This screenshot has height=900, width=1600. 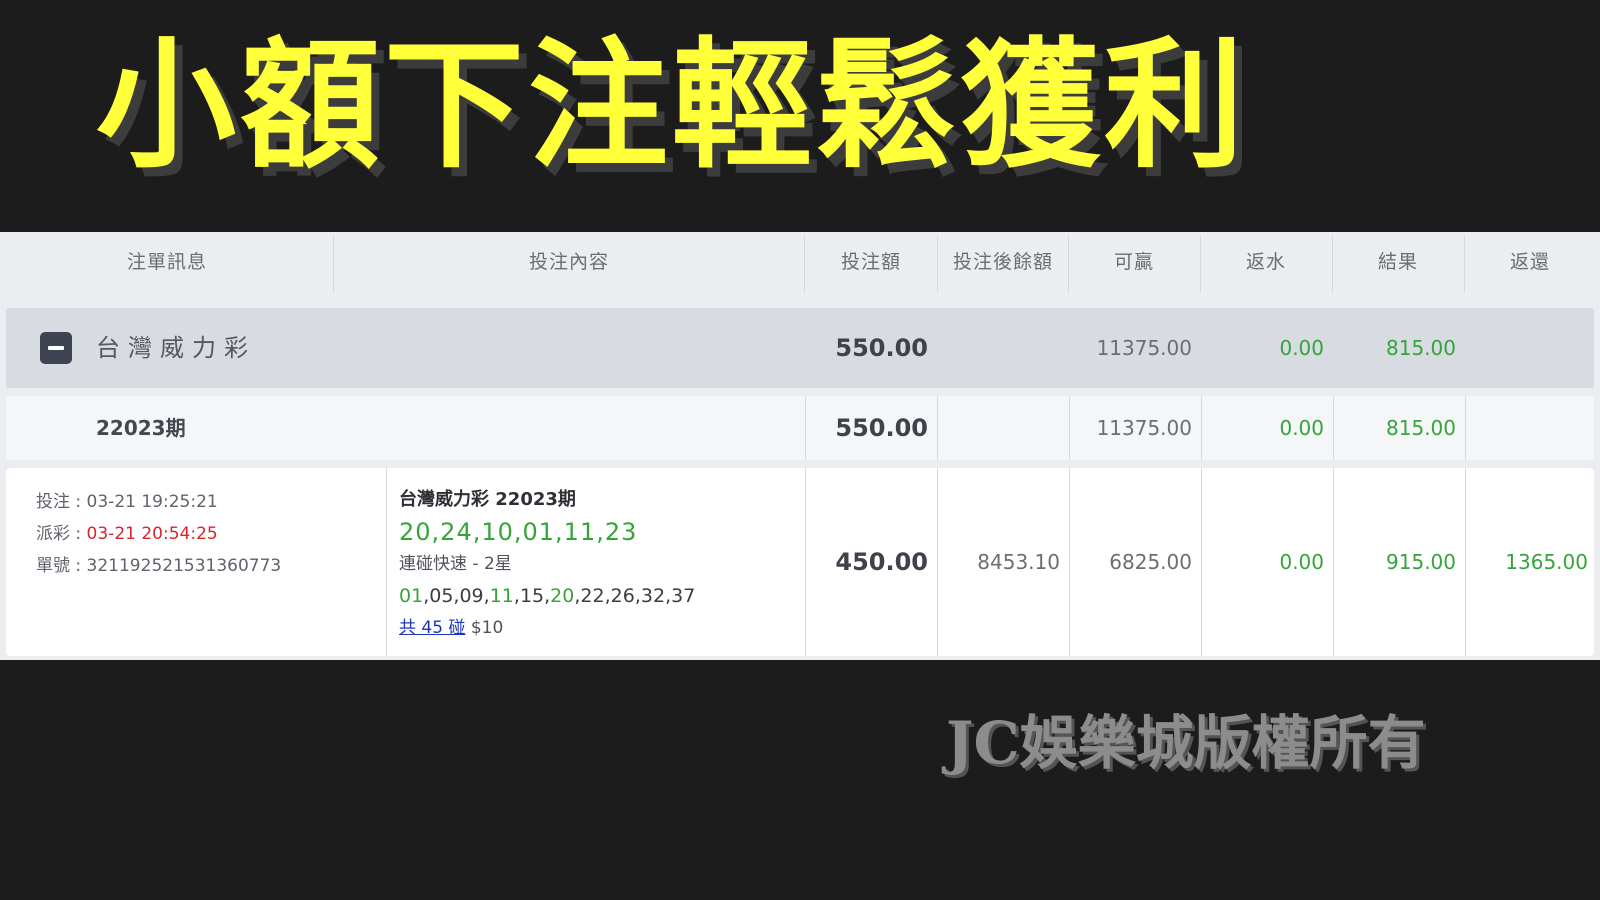 I want to click on period-rebate: 0.00, so click(x=1301, y=428).